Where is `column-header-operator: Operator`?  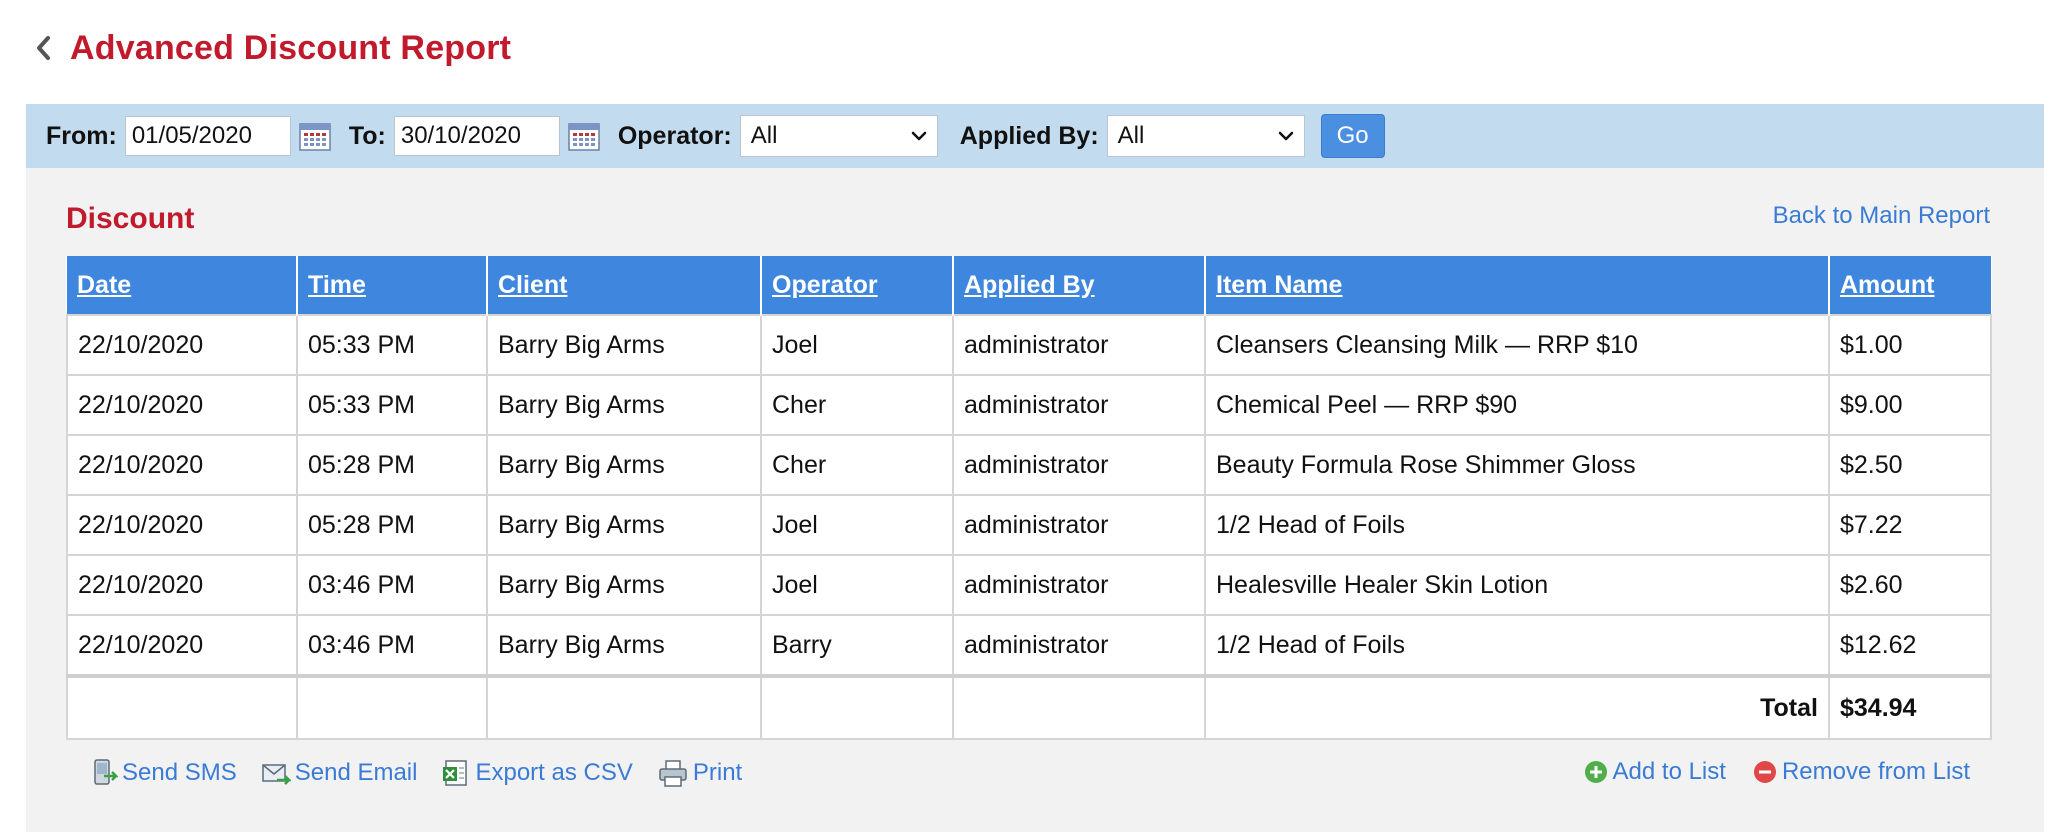 column-header-operator: Operator is located at coordinates (857, 285).